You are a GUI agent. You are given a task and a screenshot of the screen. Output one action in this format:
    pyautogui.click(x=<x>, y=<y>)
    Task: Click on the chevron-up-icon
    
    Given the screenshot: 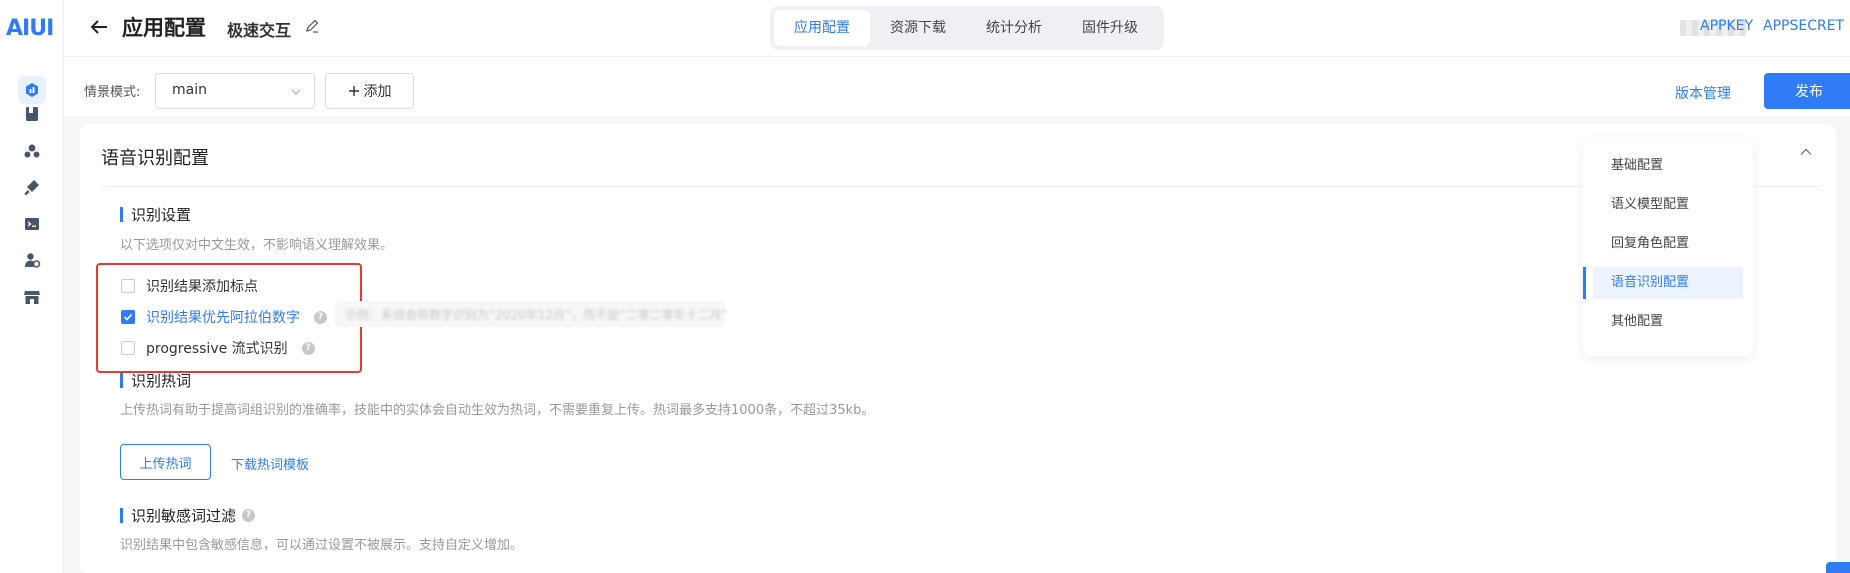 What is the action you would take?
    pyautogui.click(x=1806, y=152)
    